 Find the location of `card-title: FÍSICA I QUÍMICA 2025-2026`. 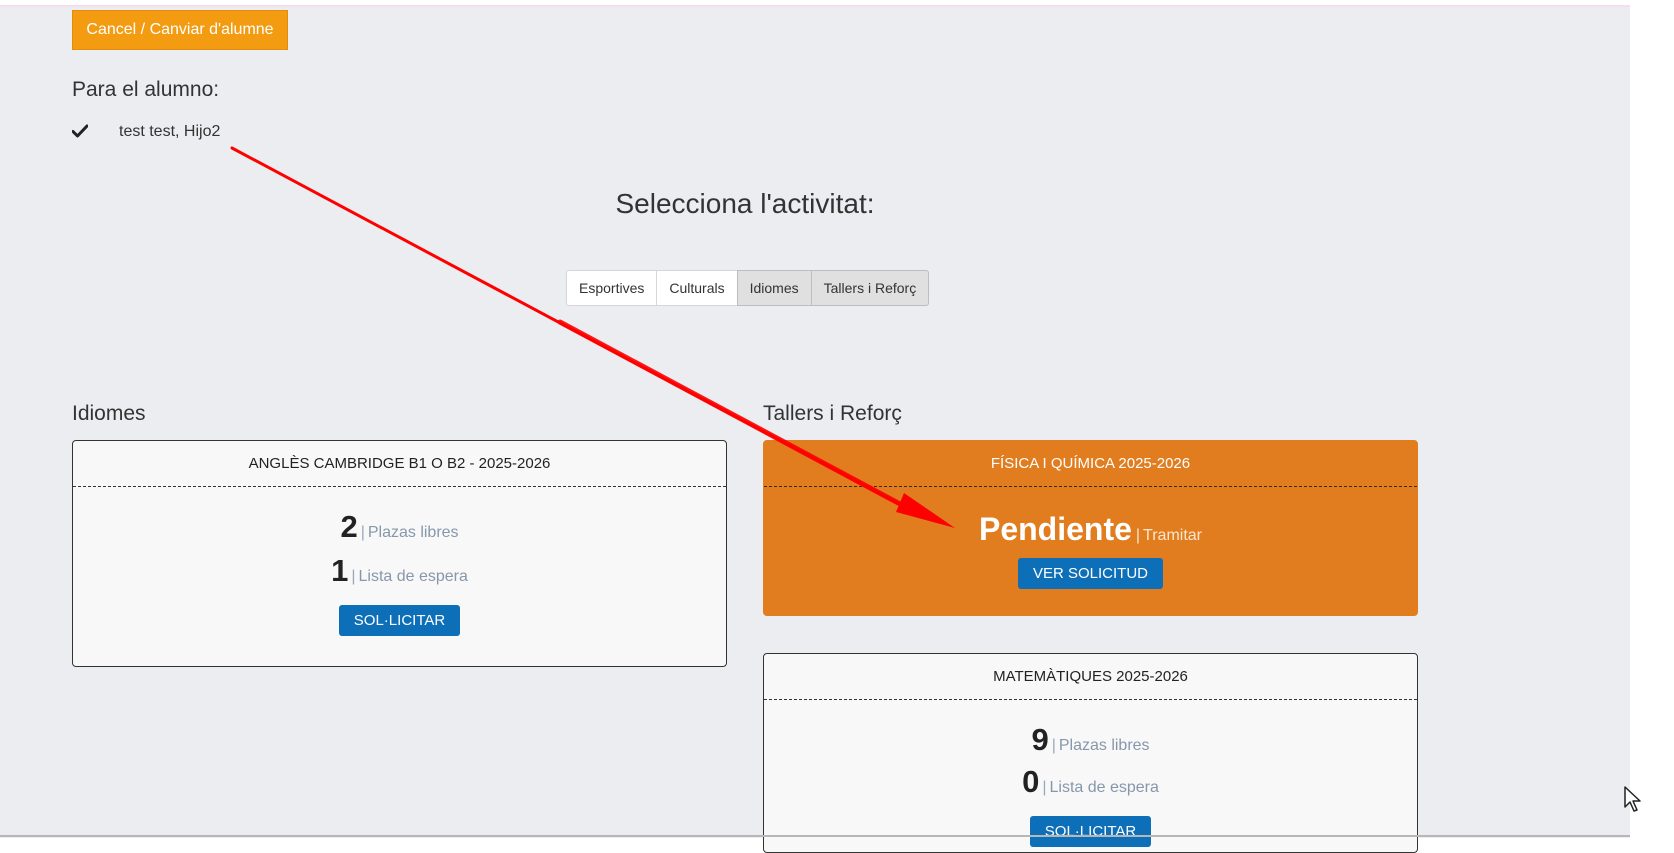

card-title: FÍSICA I QUÍMICA 2025-2026 is located at coordinates (1090, 464).